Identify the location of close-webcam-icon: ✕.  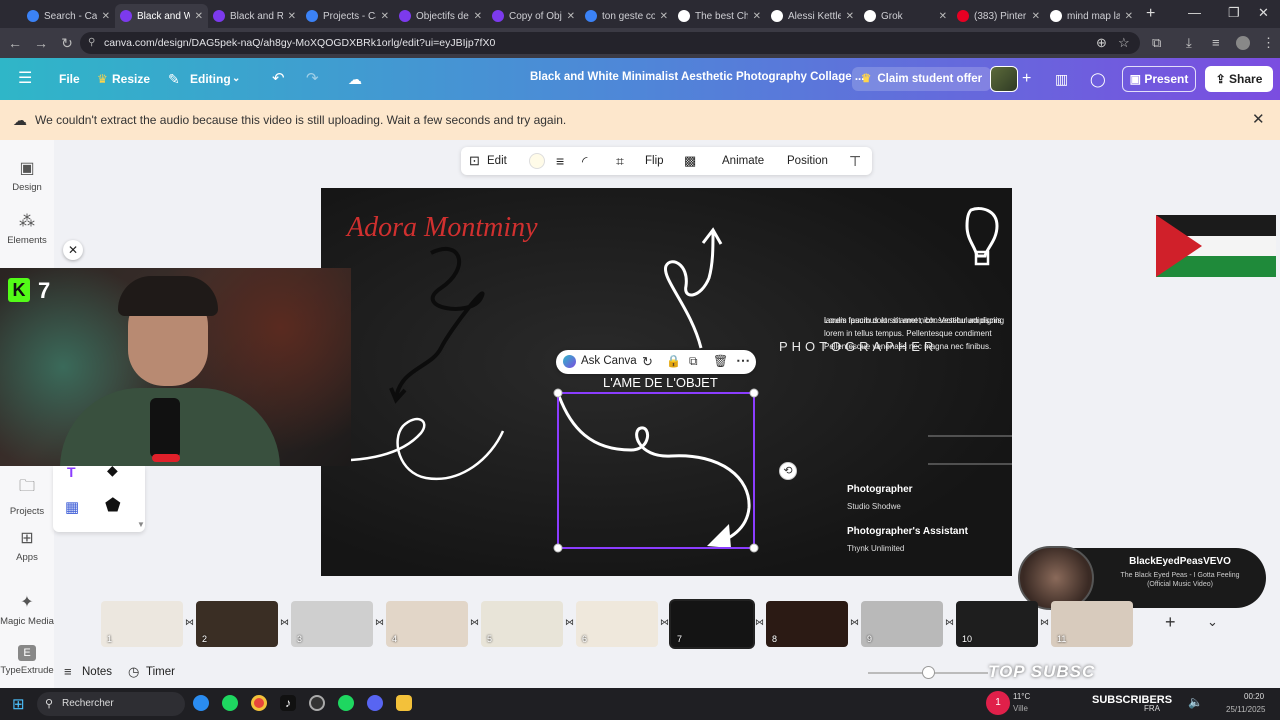
(73, 250).